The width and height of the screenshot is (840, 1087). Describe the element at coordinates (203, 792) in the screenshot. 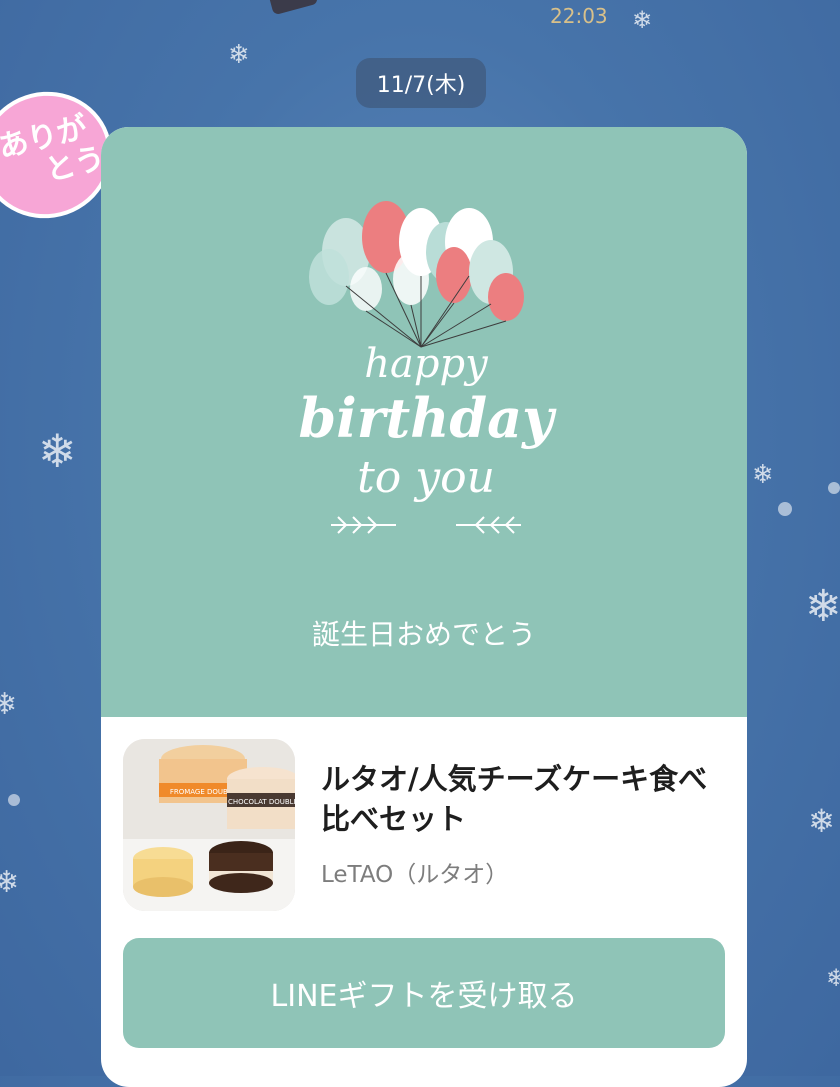

I see `thumb-label: FROMAGE DOUBLE` at that location.